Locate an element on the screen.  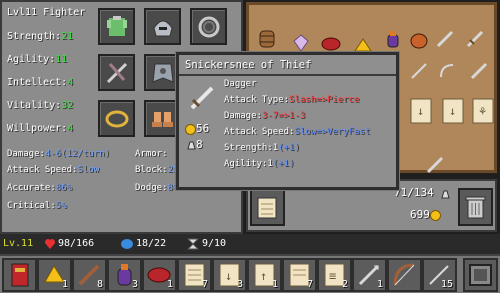
equip-slot-helmet is located at coordinates (162, 26).